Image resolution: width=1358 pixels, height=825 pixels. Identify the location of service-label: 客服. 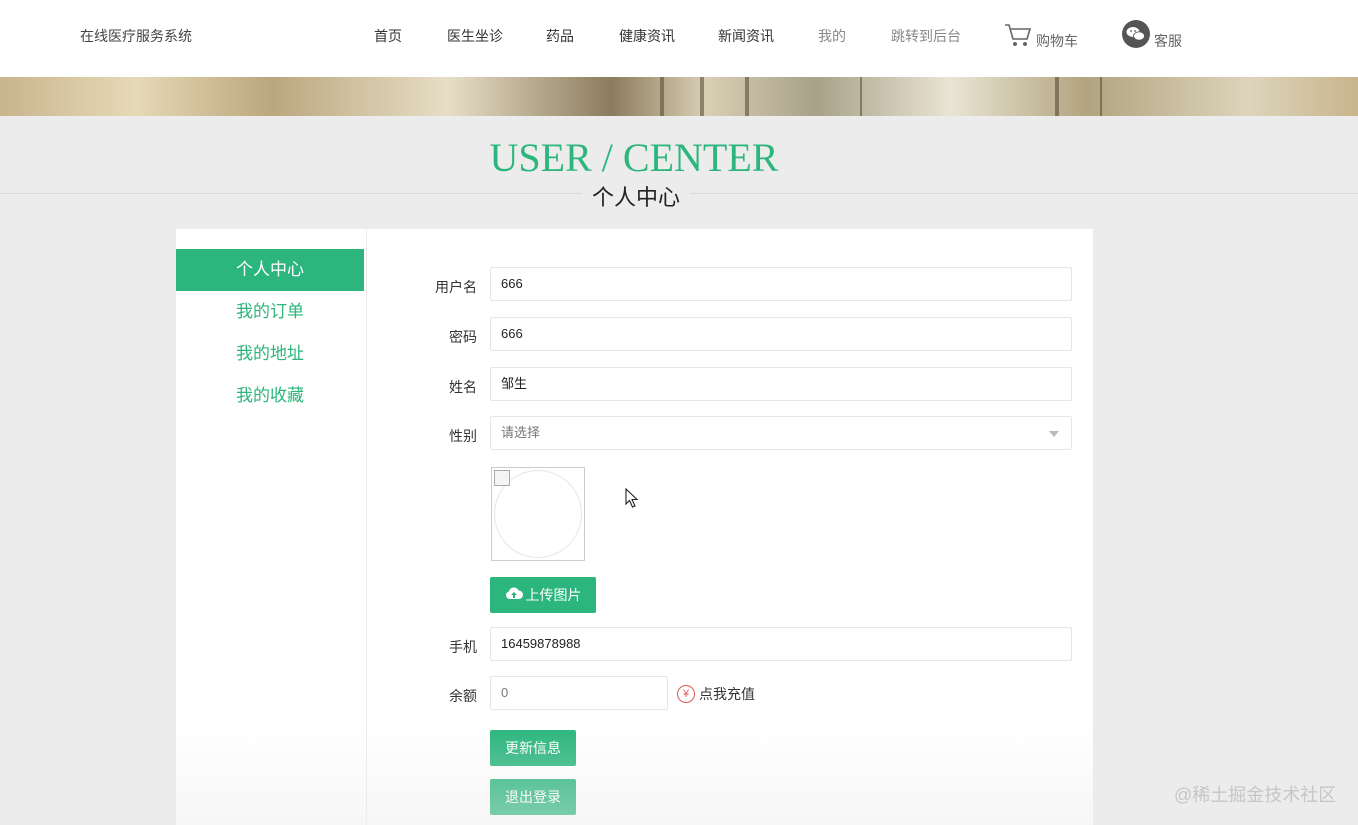
(1168, 40).